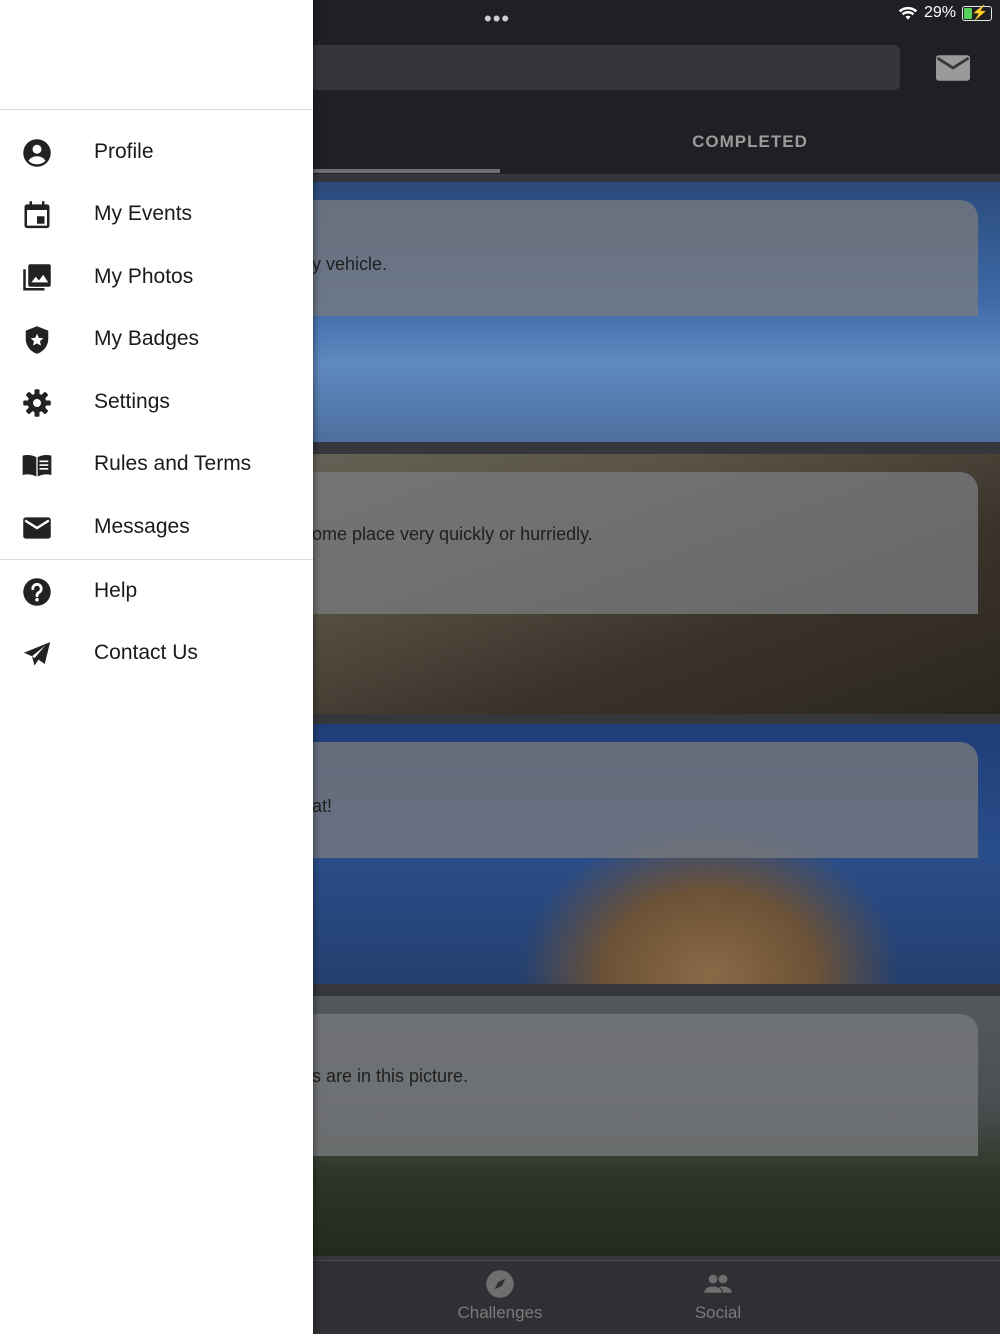 The image size is (1000, 1334). What do you see at coordinates (142, 526) in the screenshot?
I see `menu-item-label: Messages` at bounding box center [142, 526].